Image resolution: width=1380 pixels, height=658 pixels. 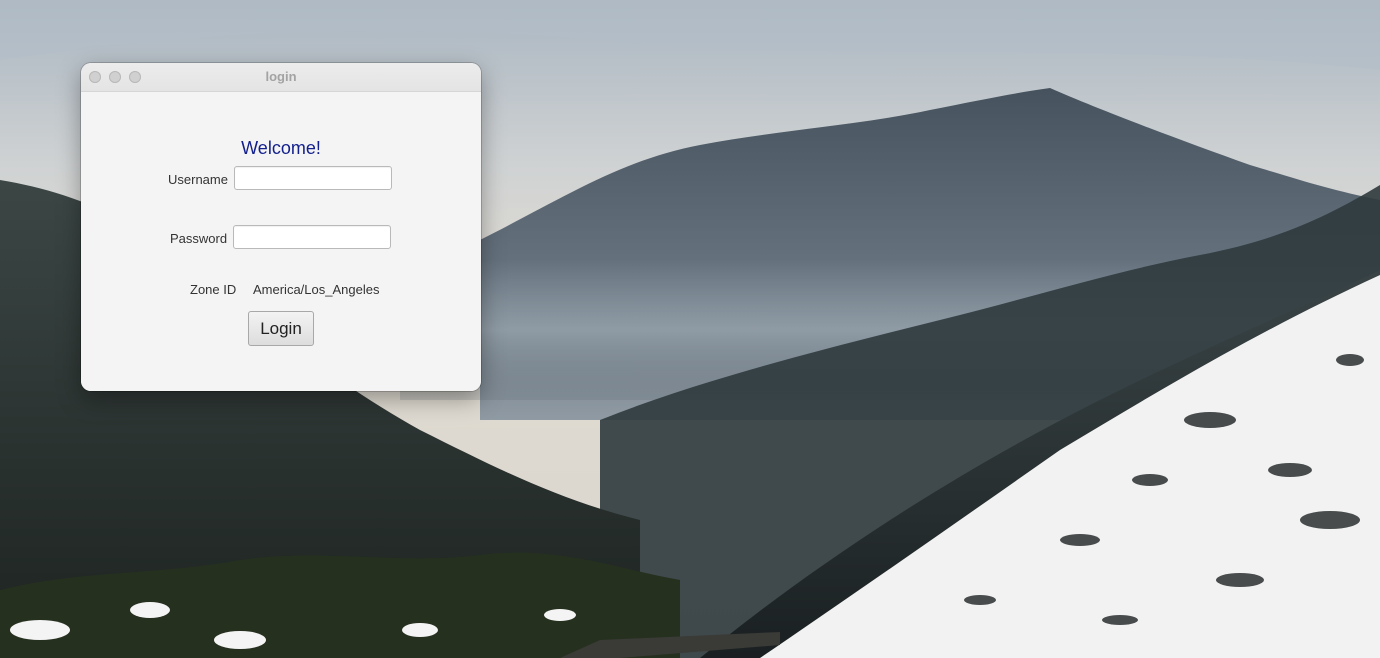 I want to click on password-input, so click(x=312, y=237).